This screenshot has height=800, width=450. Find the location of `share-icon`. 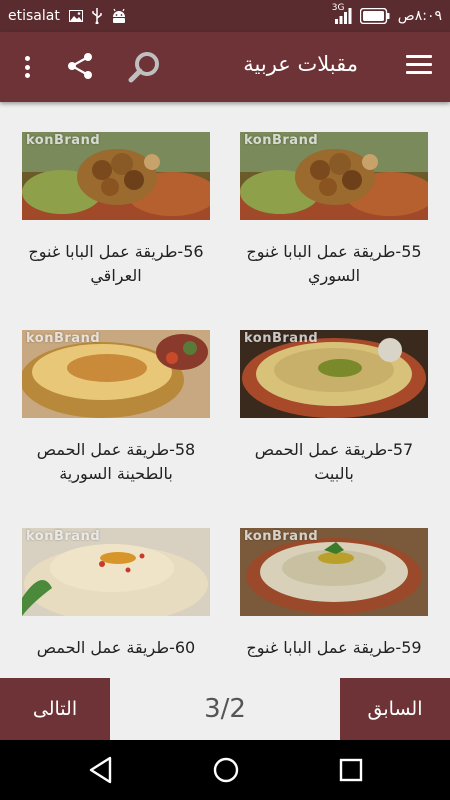

share-icon is located at coordinates (80, 68).